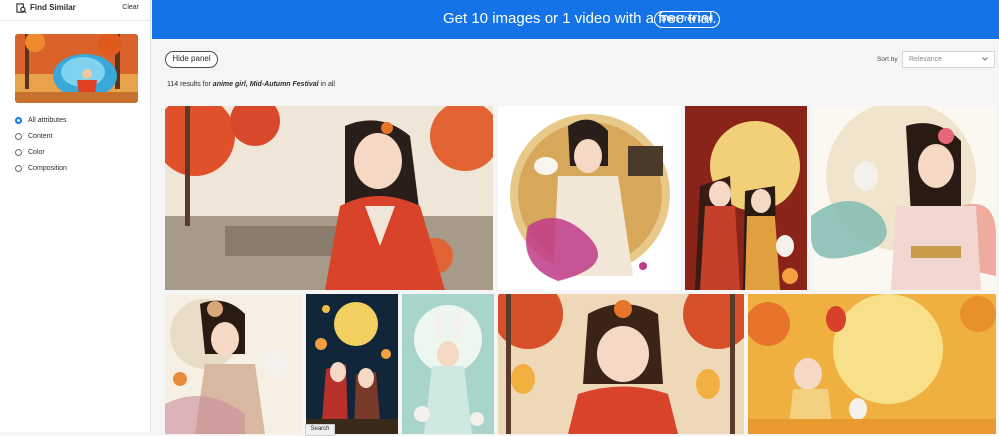 The height and width of the screenshot is (436, 999). Describe the element at coordinates (985, 59) in the screenshot. I see `chevron-down-icon` at that location.